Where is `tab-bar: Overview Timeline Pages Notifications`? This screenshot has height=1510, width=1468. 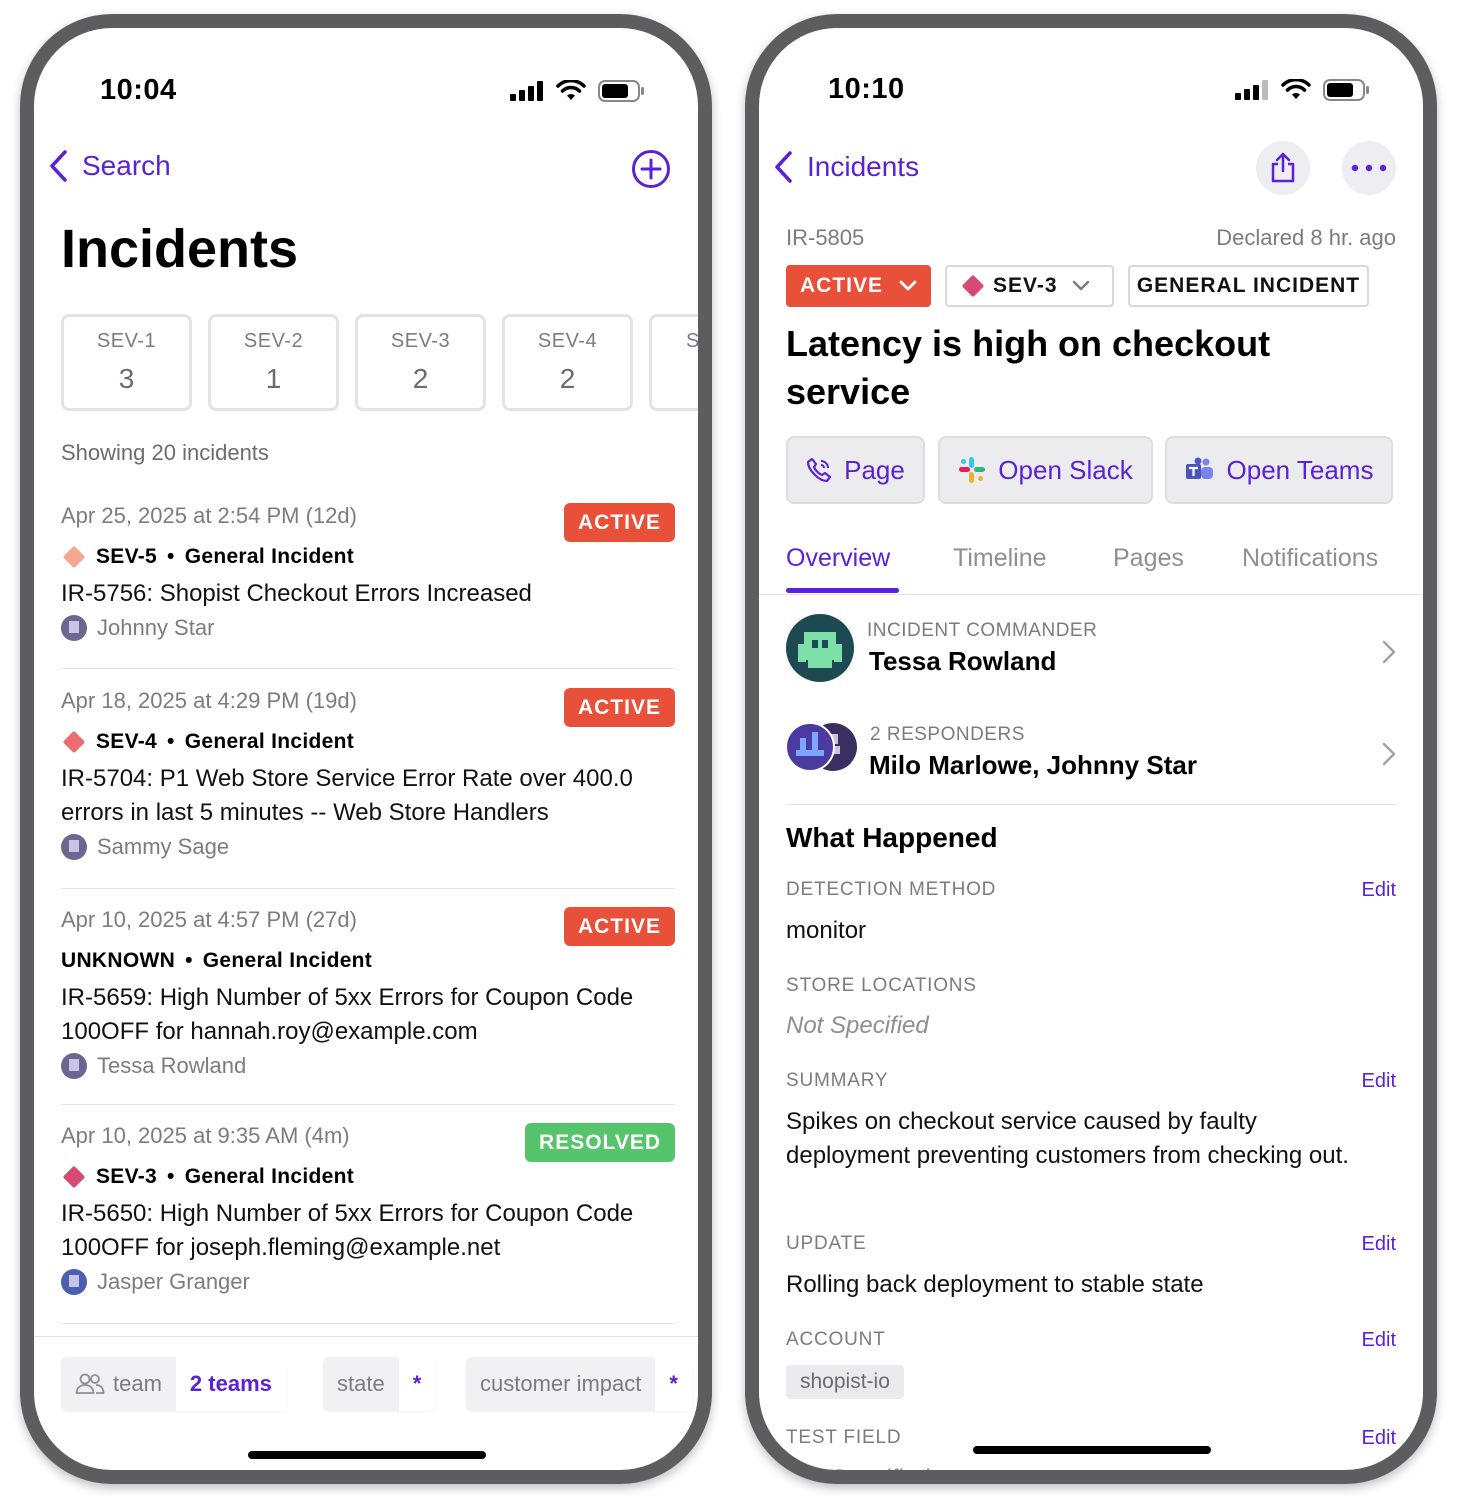
tab-bar: Overview Timeline Pages Notifications is located at coordinates (1091, 566).